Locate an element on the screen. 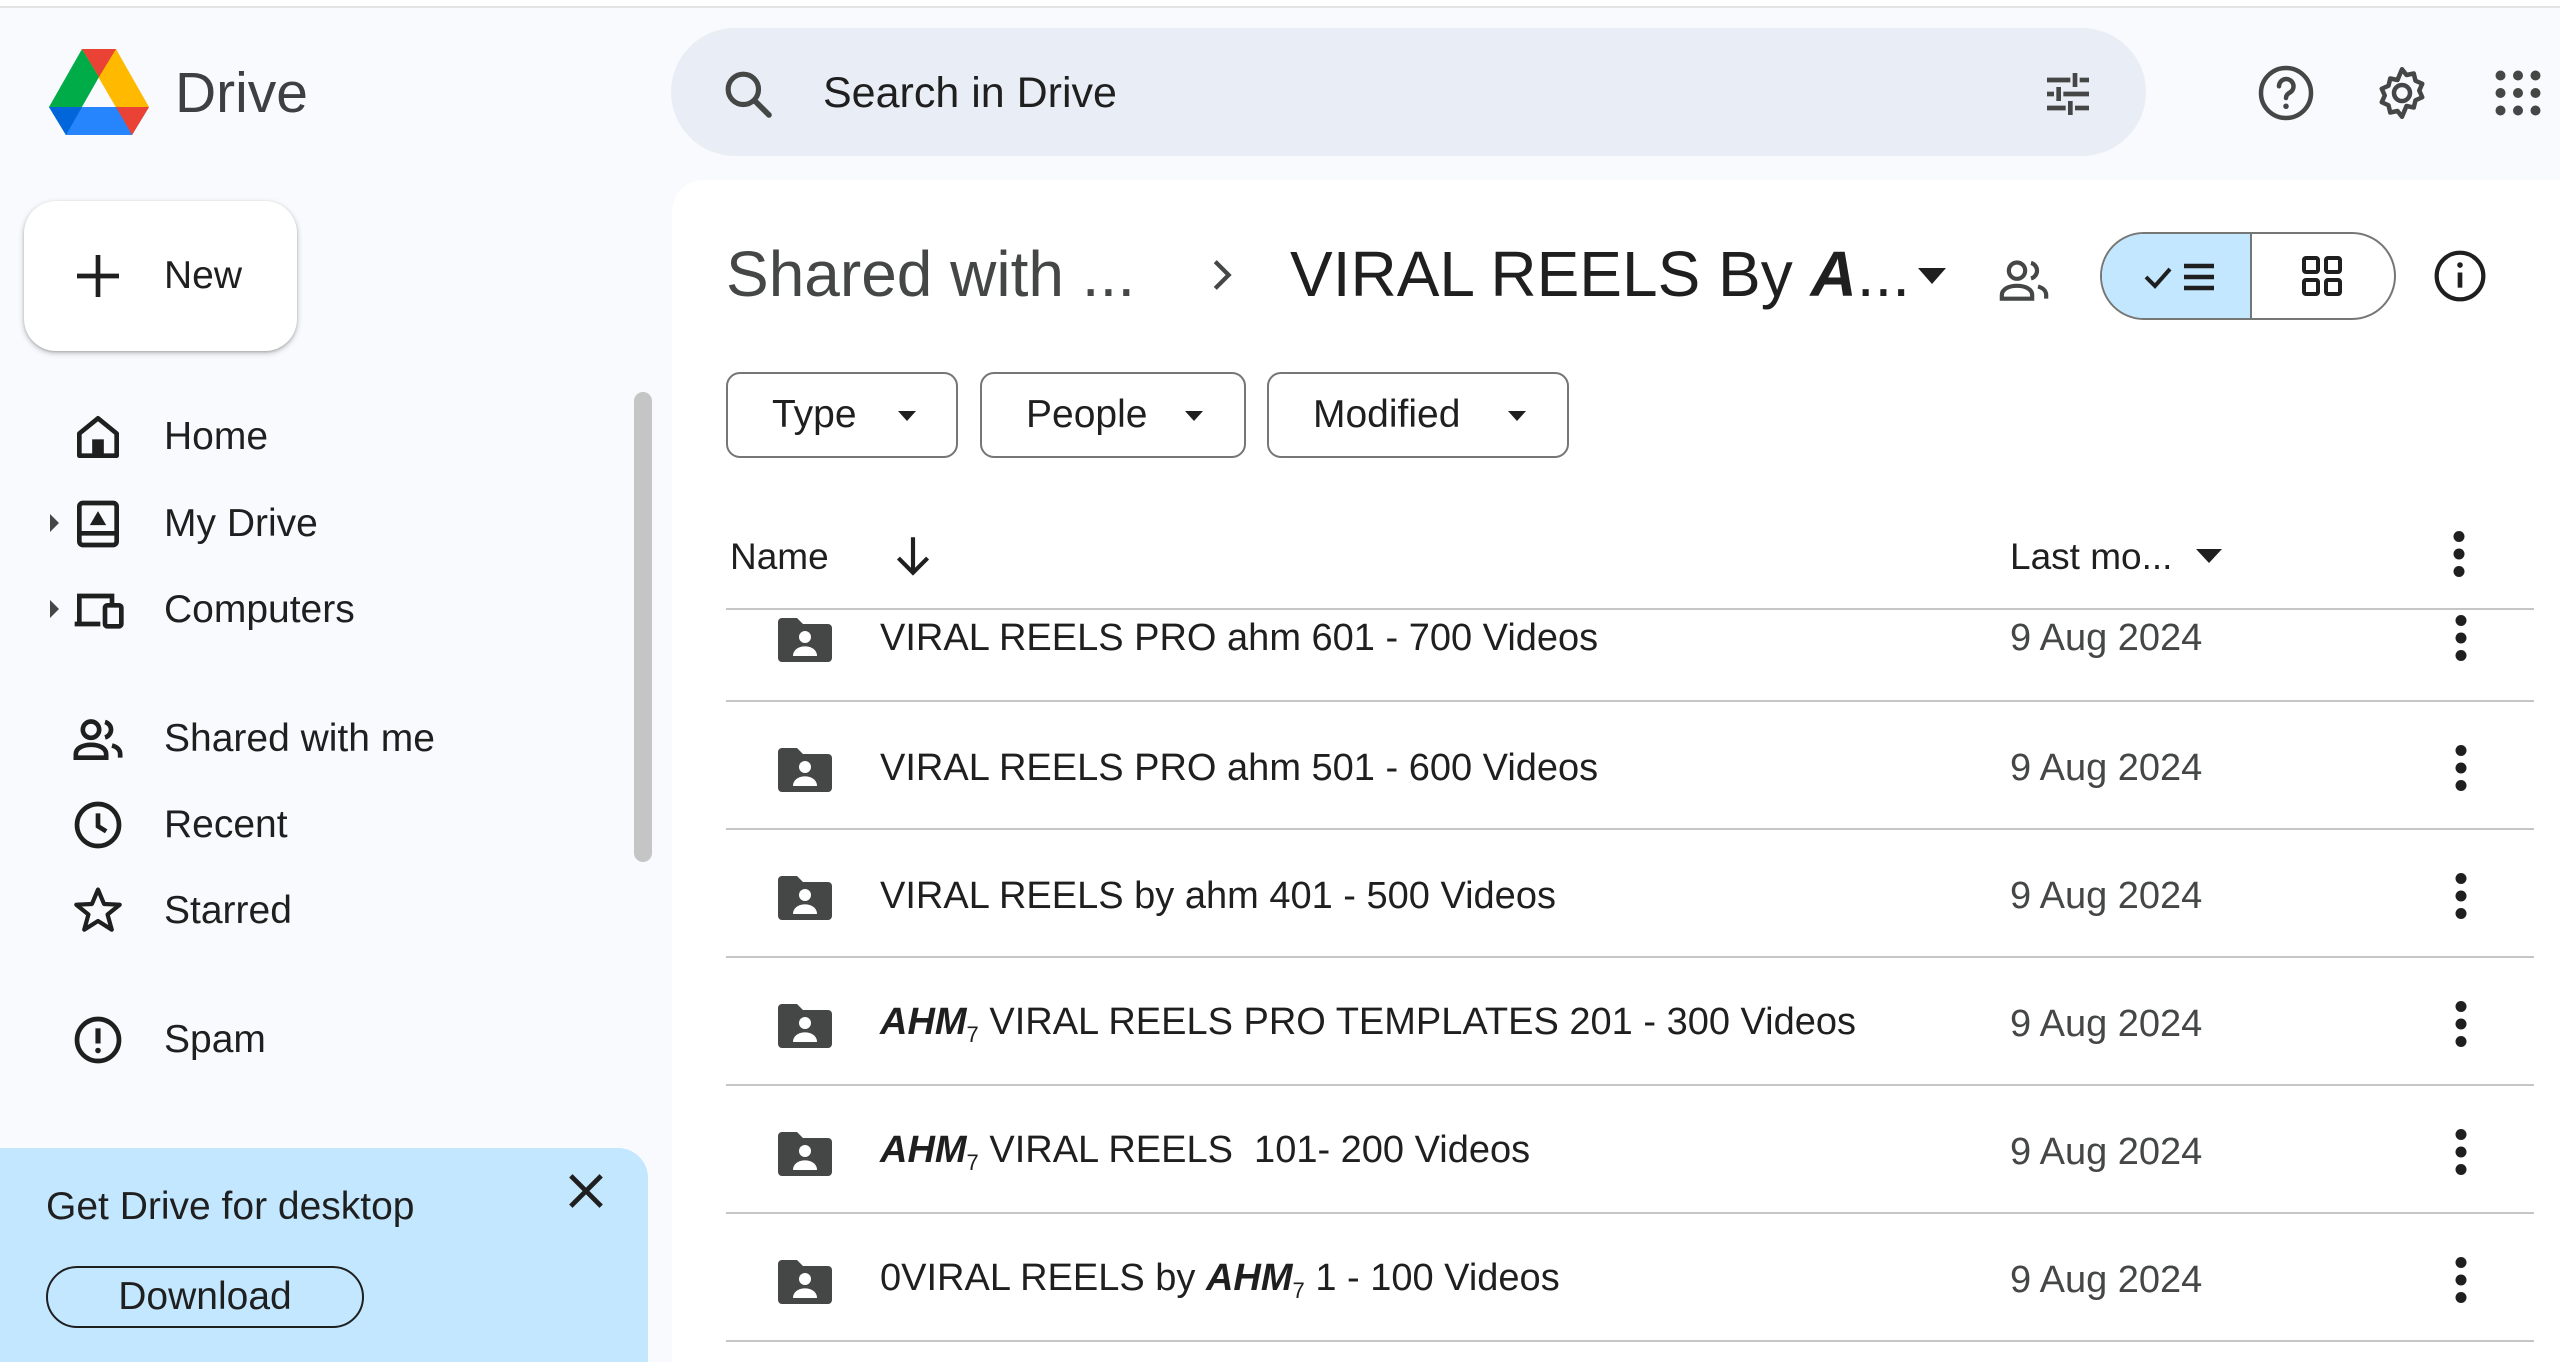 The width and height of the screenshot is (2560, 1362). filter-modified-chip: Modified is located at coordinates (1418, 415).